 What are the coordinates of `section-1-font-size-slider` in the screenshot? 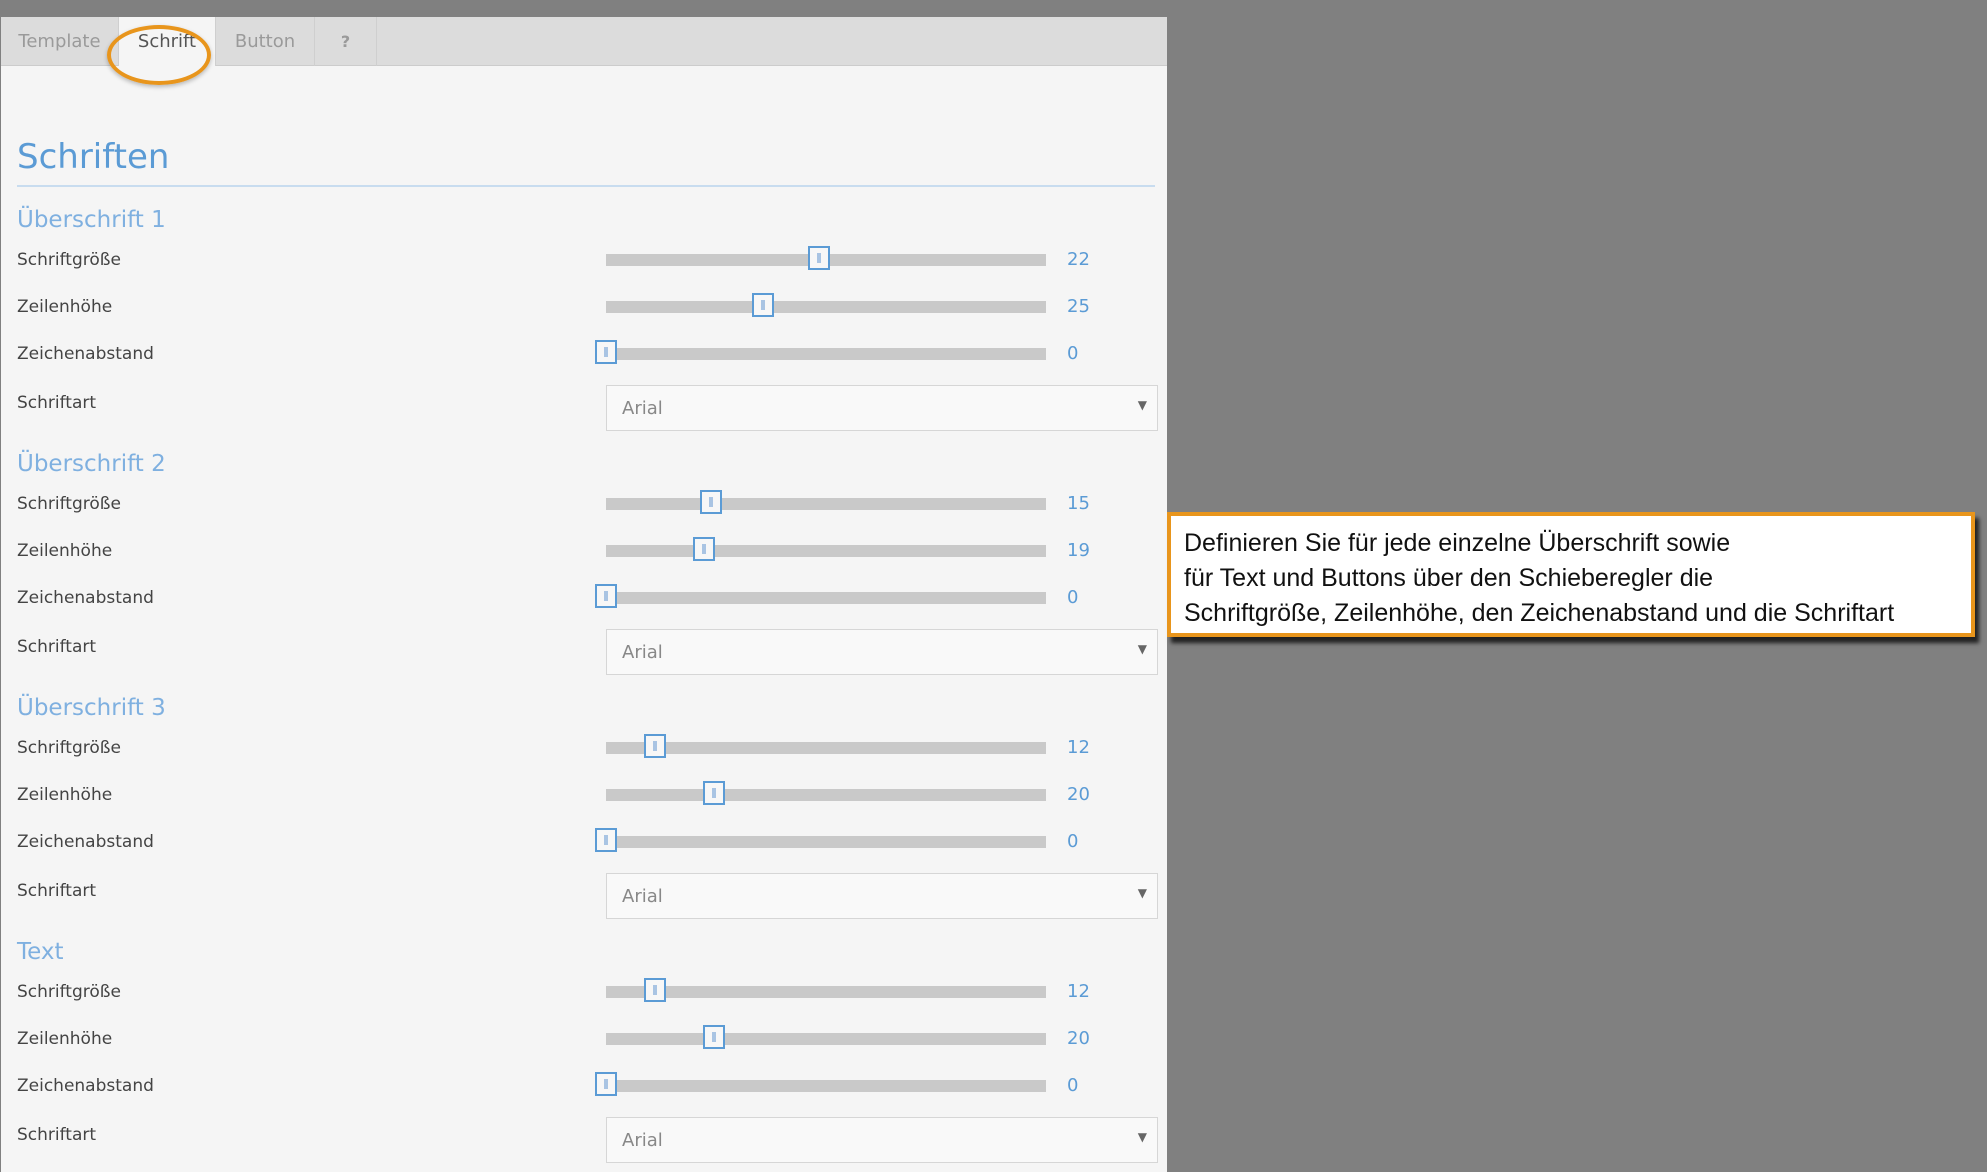 It's located at (826, 258).